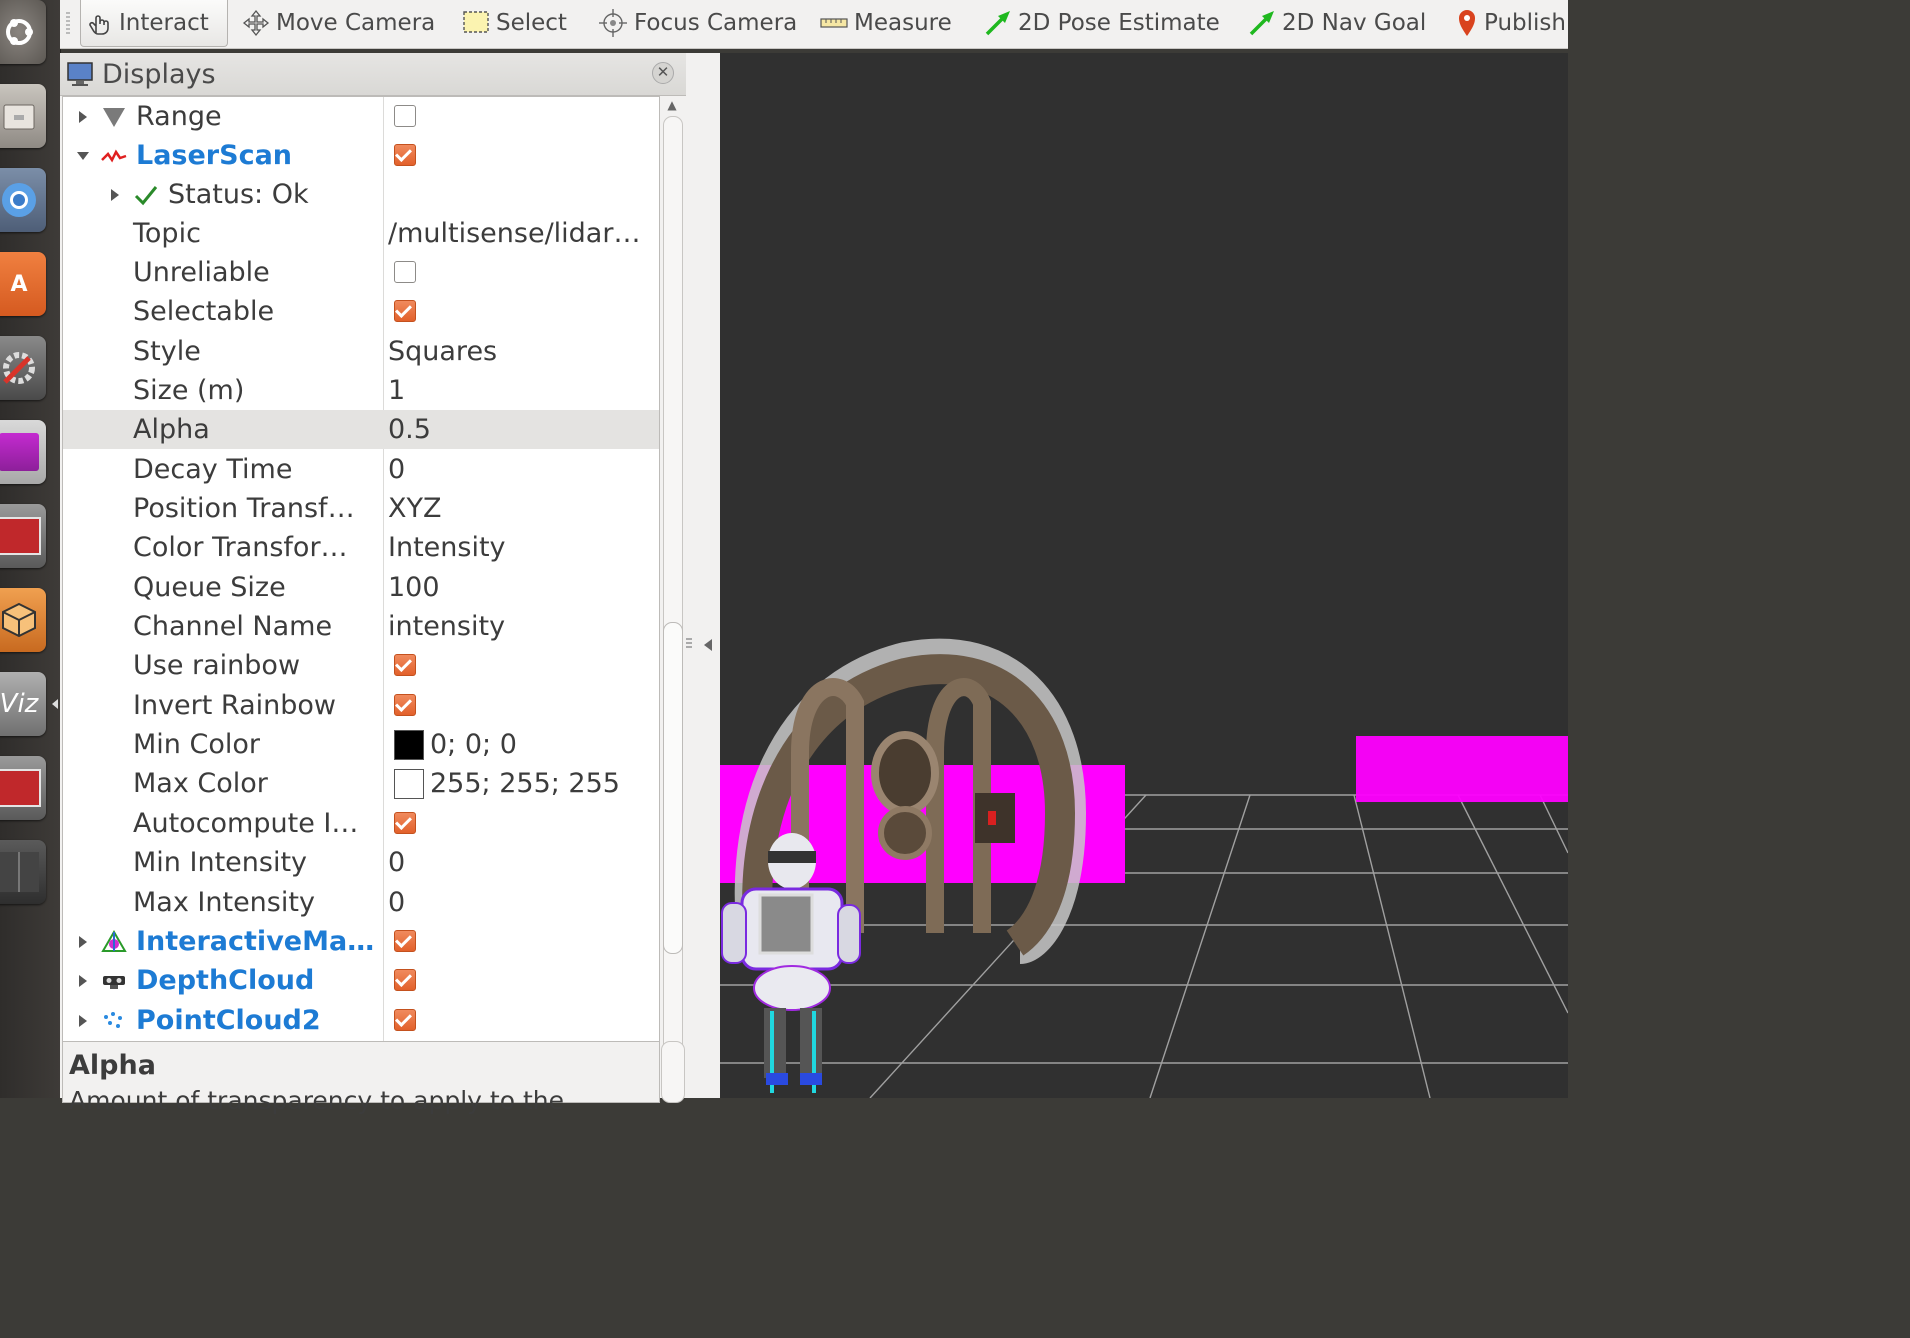 The height and width of the screenshot is (1338, 1910). Describe the element at coordinates (409, 429) in the screenshot. I see `property-value: 0.5` at that location.